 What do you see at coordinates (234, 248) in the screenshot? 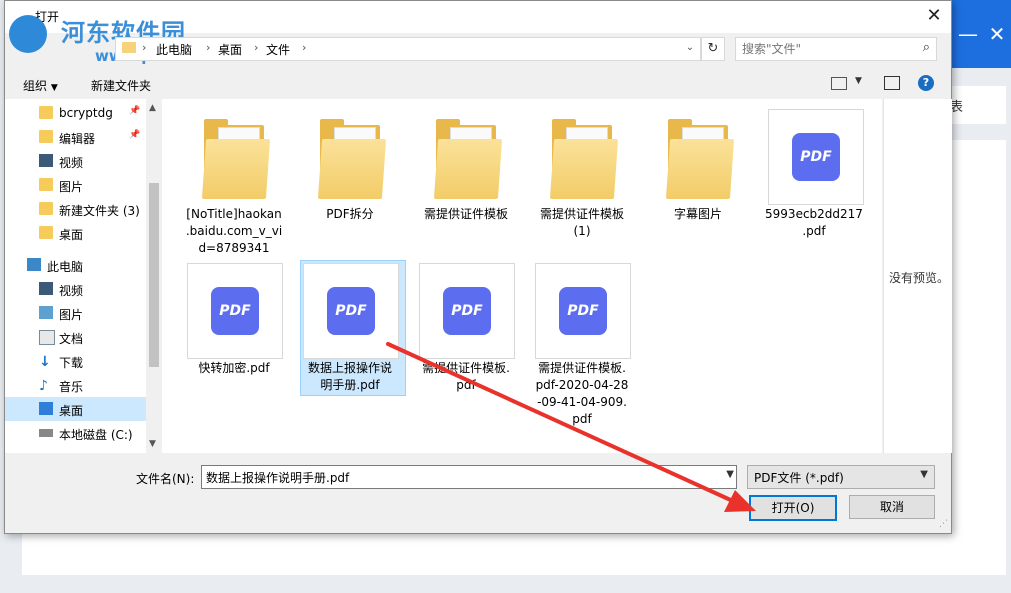
I see `file-label: d=8789341` at bounding box center [234, 248].